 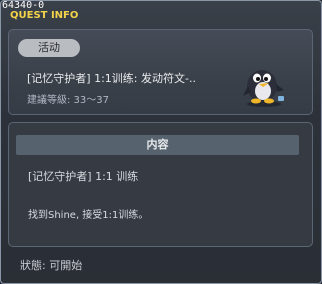 I want to click on penguin-character-icon, so click(x=263, y=88).